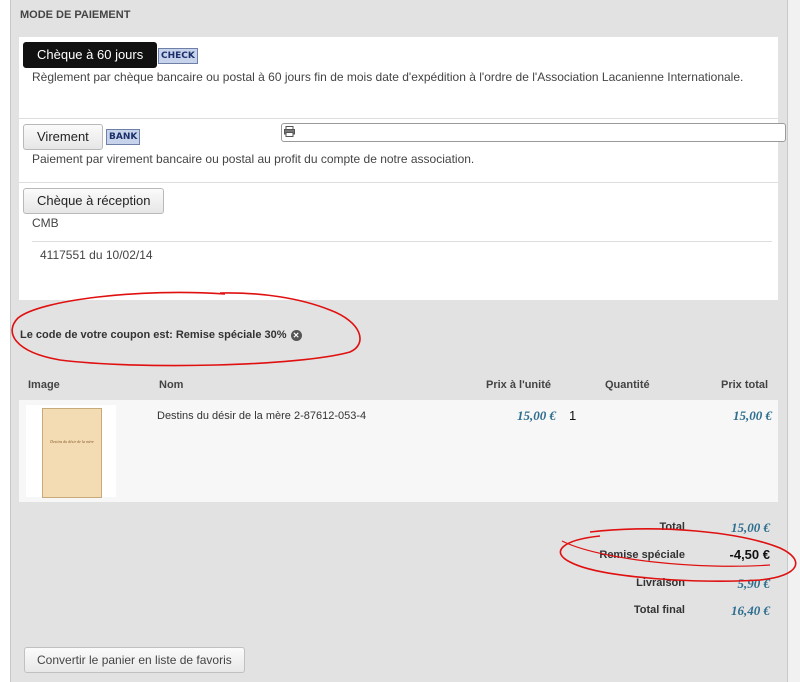  I want to click on cart-item-row, so click(398, 451).